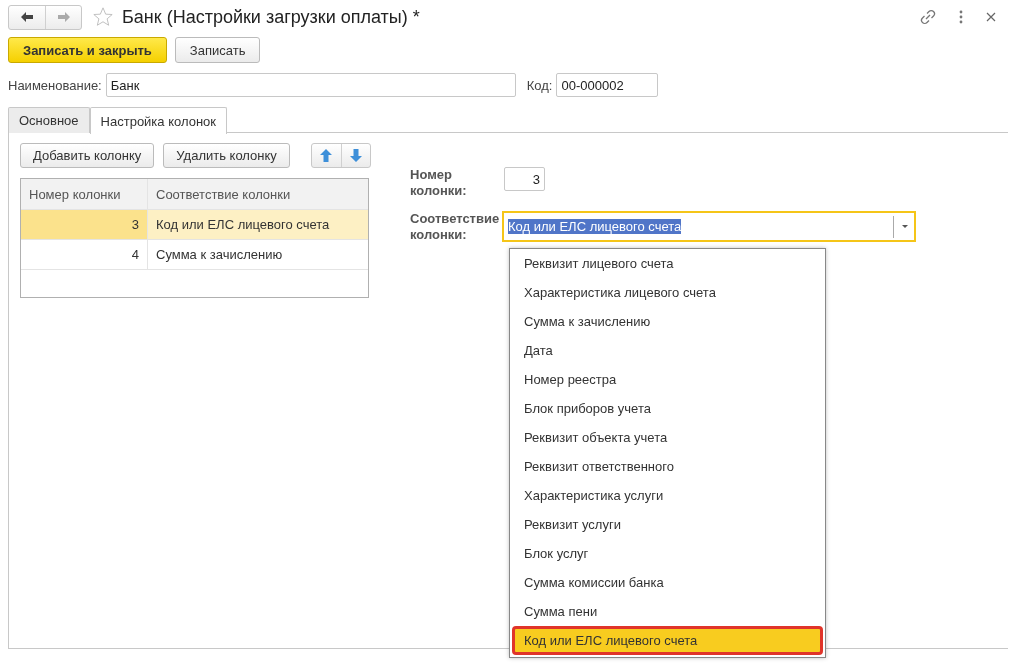 This screenshot has width=1016, height=663. I want to click on name-field: Банк, so click(310, 85).